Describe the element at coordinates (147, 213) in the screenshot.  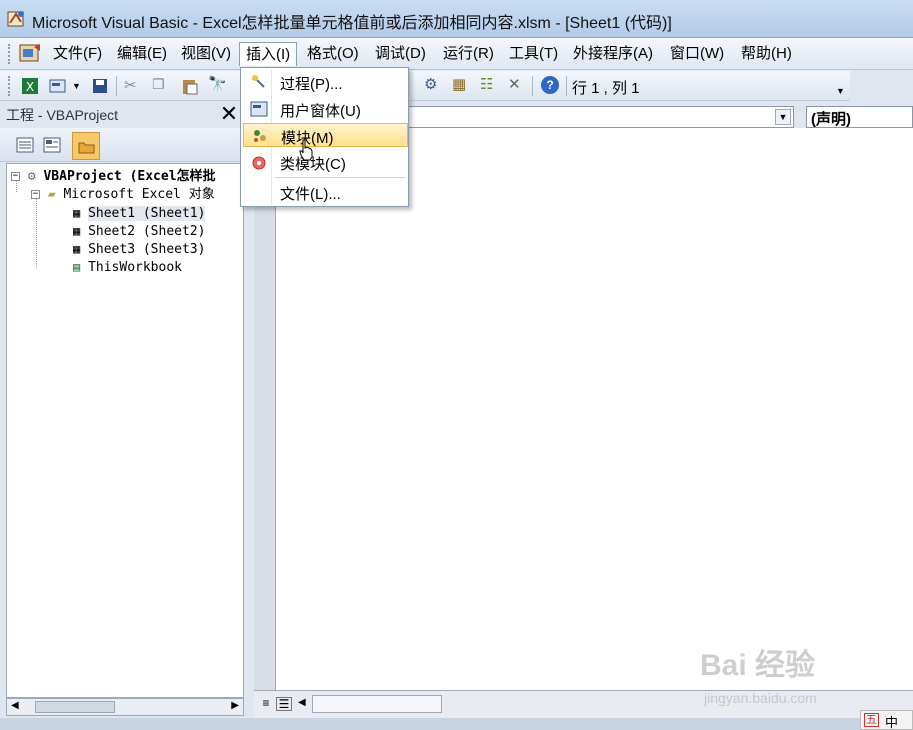
I see `sheet1-label: Sheet1 (Sheet1)` at that location.